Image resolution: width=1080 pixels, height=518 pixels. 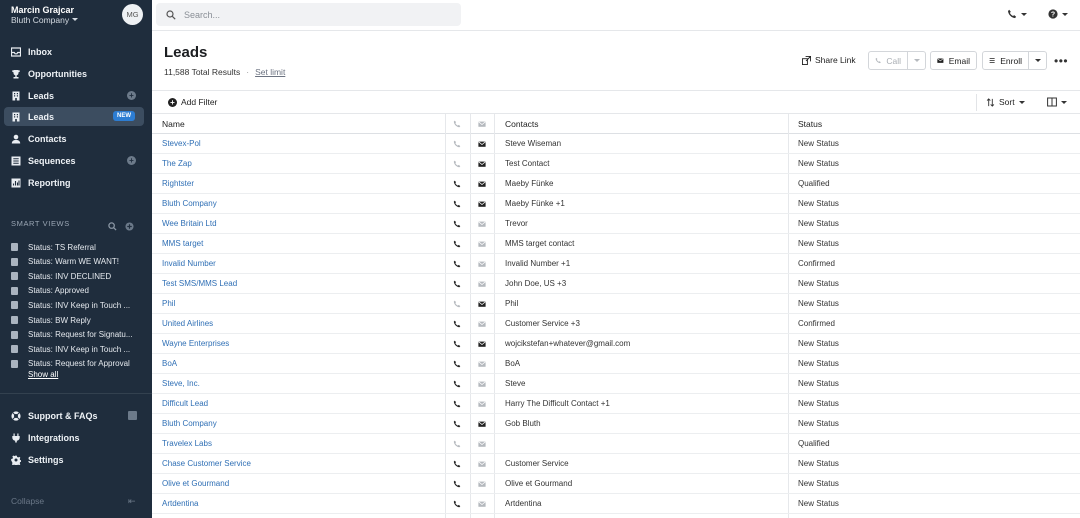 I want to click on smart-view-item: Status: Request for Approval, so click(x=76, y=364).